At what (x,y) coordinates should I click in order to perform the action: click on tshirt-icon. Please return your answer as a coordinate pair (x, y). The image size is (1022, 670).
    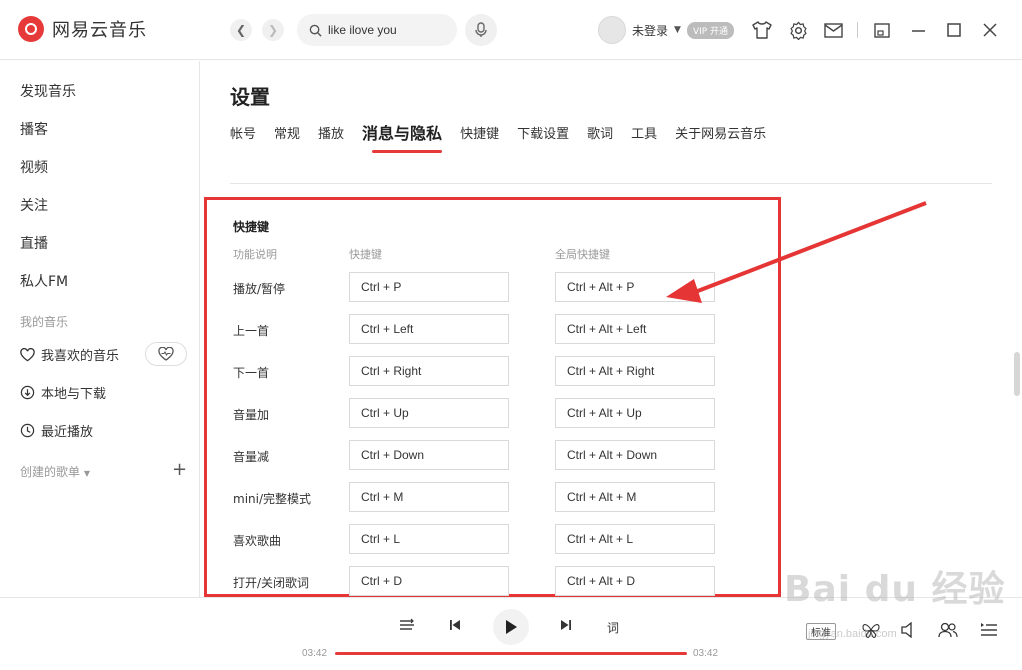
    Looking at the image, I should click on (762, 30).